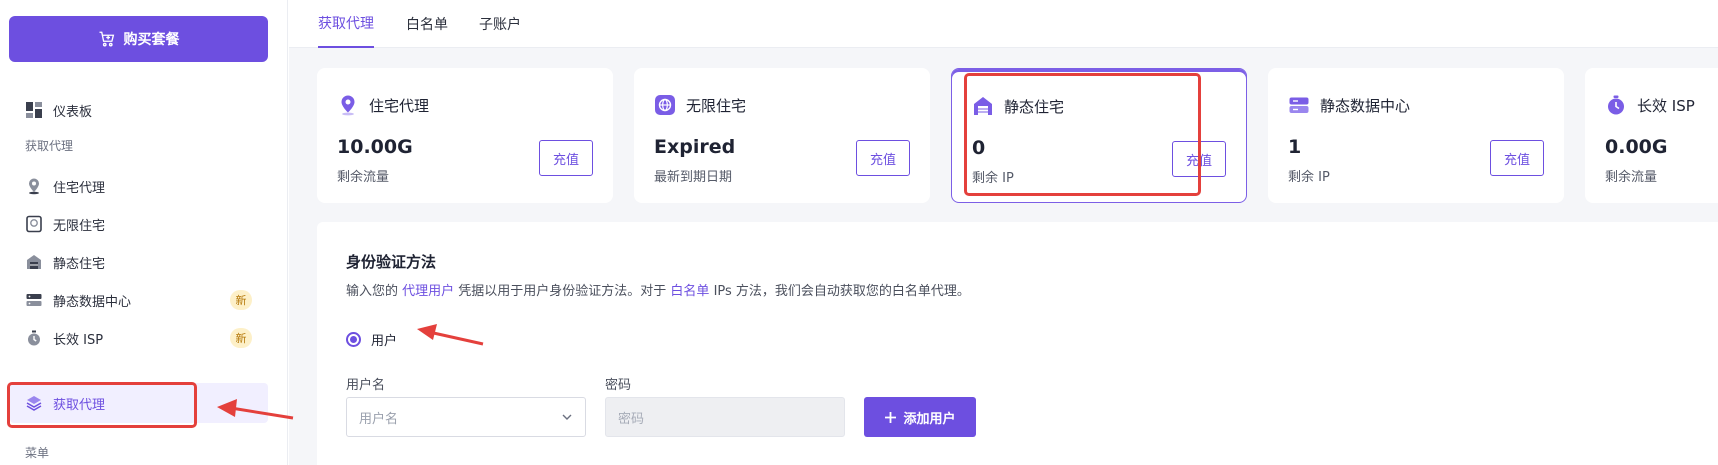 This screenshot has width=1718, height=465. Describe the element at coordinates (562, 291) in the screenshot. I see `desc-text: 凭据以用于用户身份验证方法。对于` at that location.